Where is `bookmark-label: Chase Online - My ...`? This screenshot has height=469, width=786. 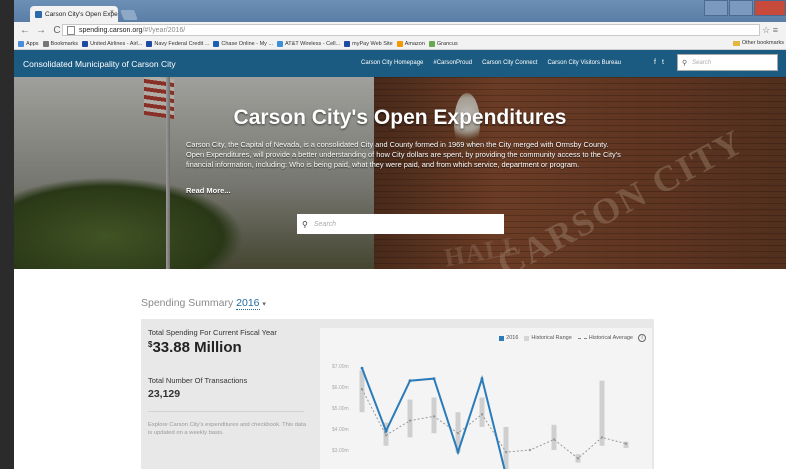 bookmark-label: Chase Online - My ... is located at coordinates (247, 43).